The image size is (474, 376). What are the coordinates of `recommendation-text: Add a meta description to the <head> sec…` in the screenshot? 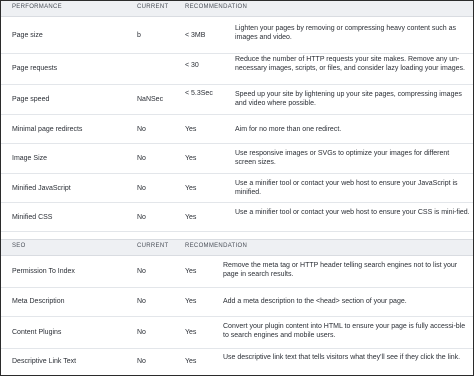 It's located at (315, 301).